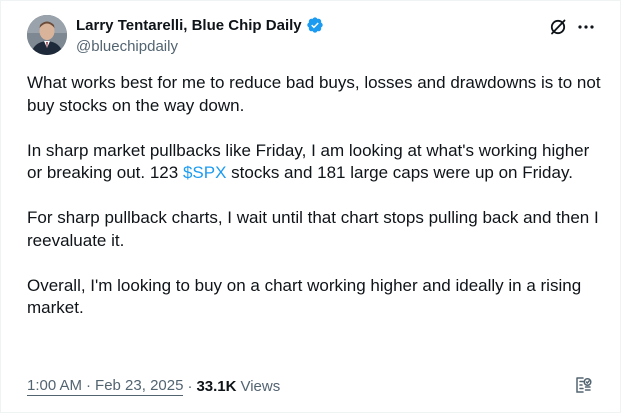 This screenshot has height=413, width=621. Describe the element at coordinates (139, 385) in the screenshot. I see `timestamp-date: Feb 23, 2025` at that location.